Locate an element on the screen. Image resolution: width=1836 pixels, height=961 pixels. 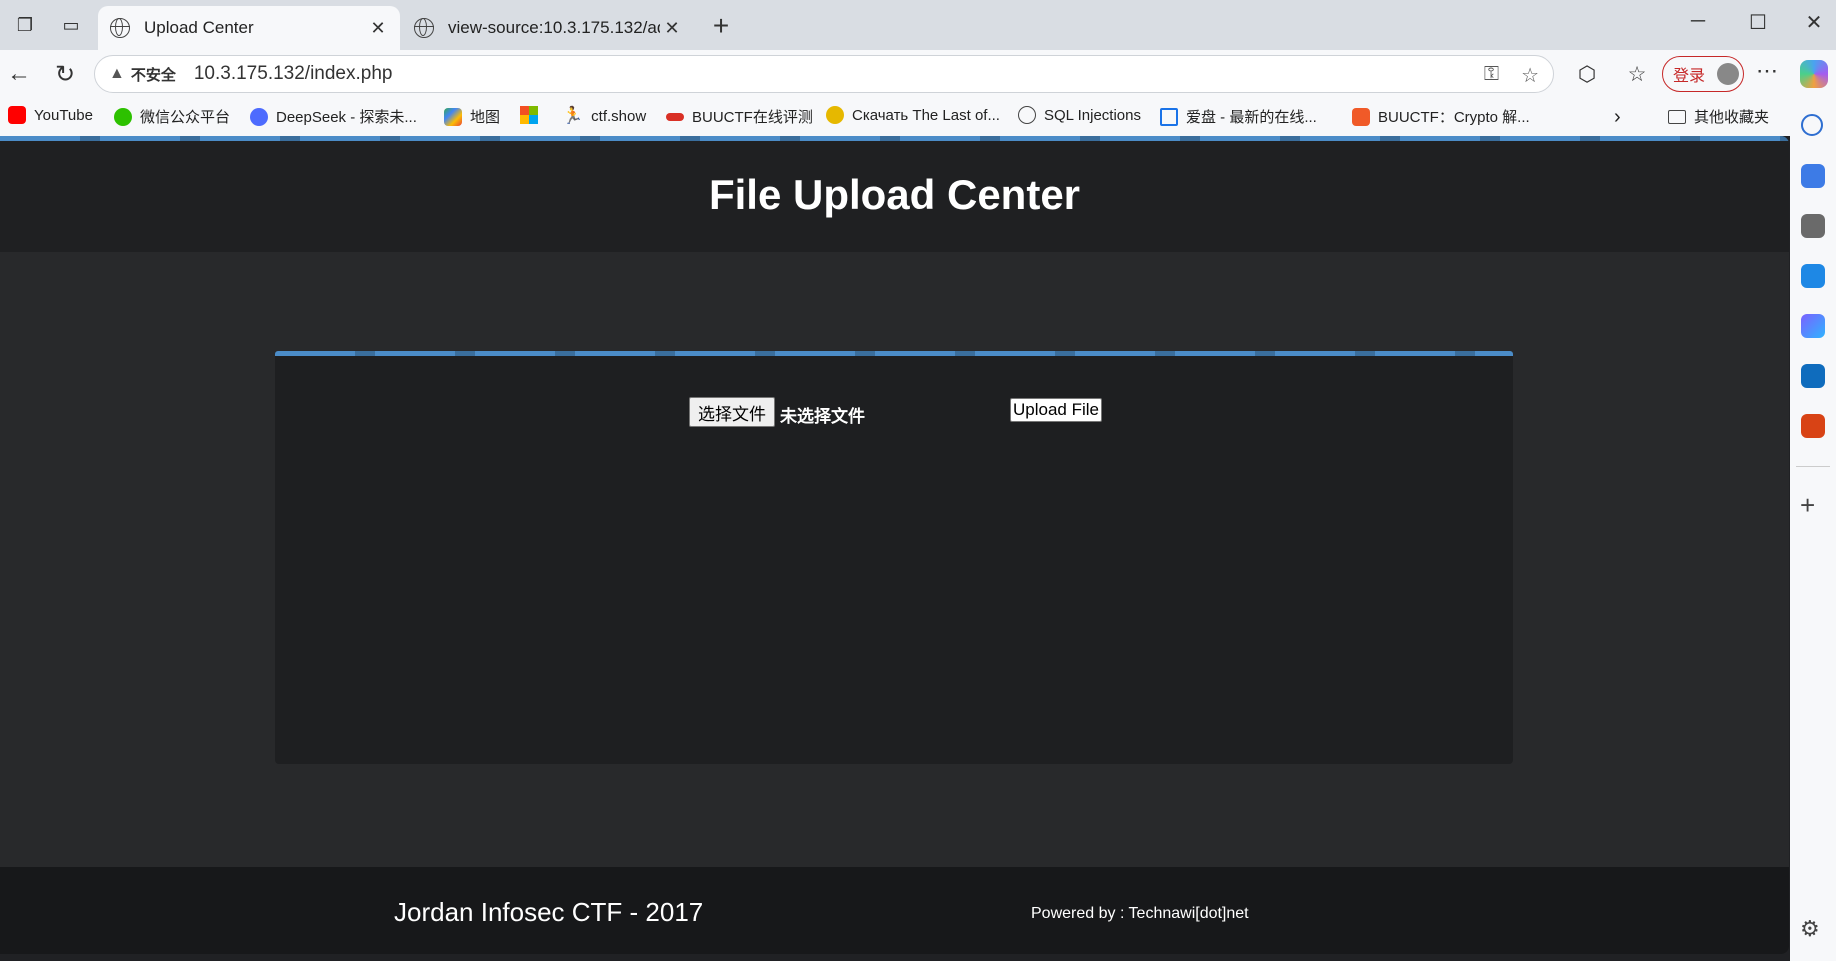
bookmark-ctfshow: 🏃 ctf.show is located at coordinates (604, 116).